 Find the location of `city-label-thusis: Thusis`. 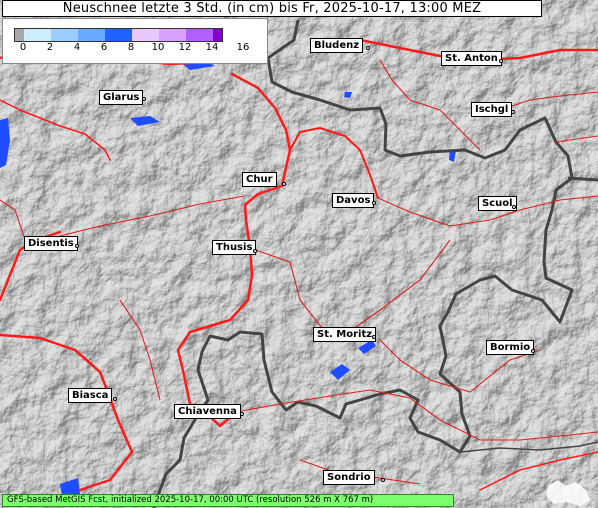

city-label-thusis: Thusis is located at coordinates (234, 247).